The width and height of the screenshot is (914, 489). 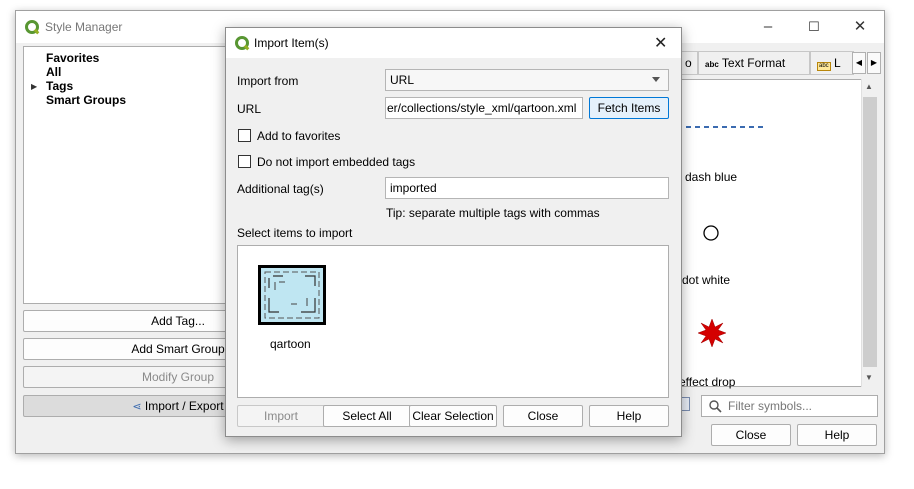 I want to click on text-format-icon: abc, so click(x=712, y=64).